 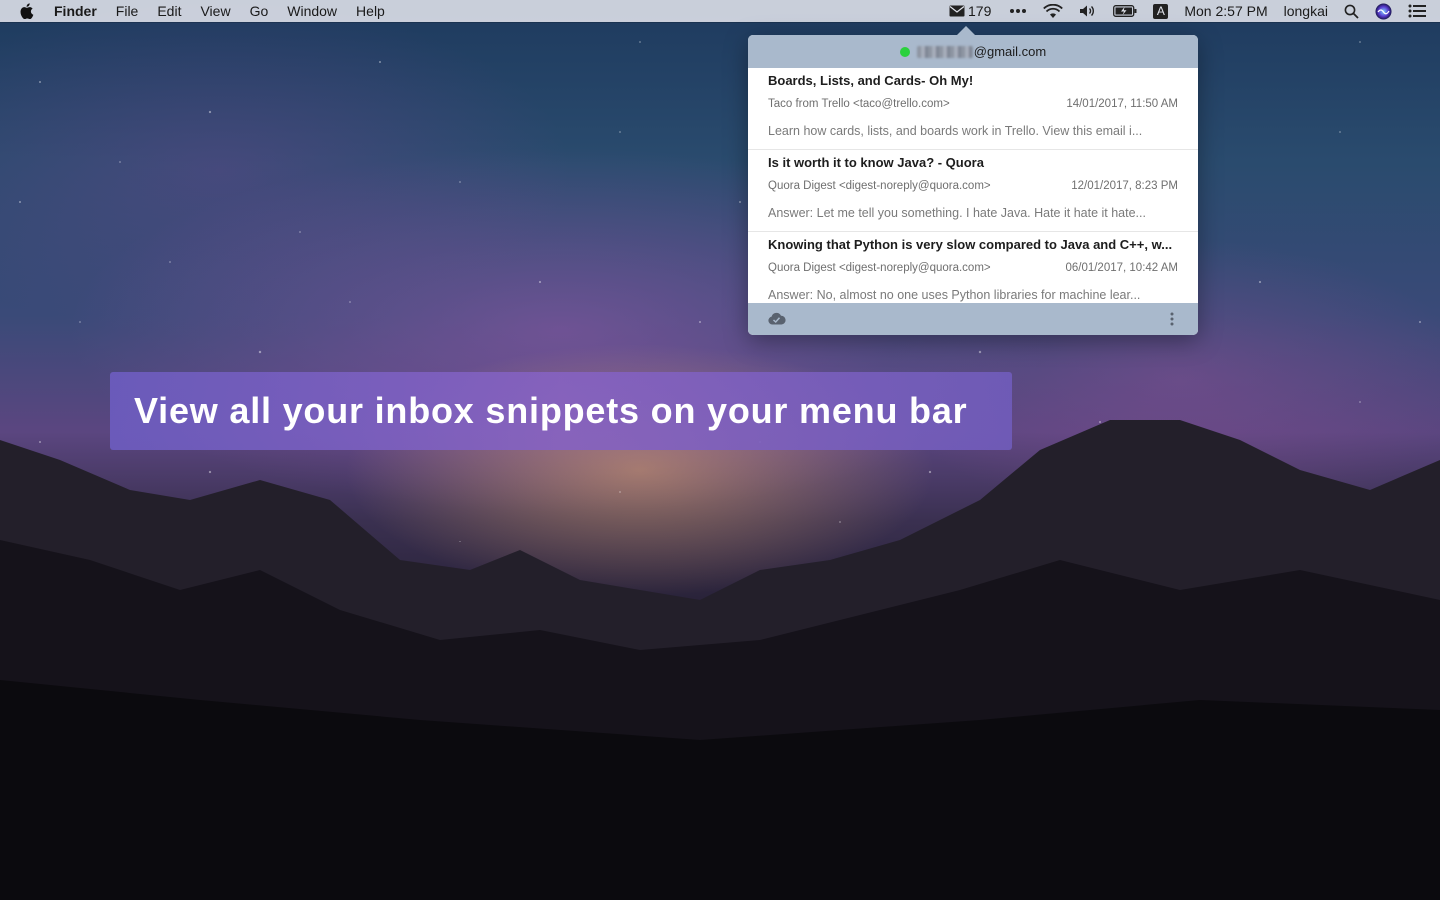 What do you see at coordinates (1088, 11) in the screenshot?
I see `volume-icon` at bounding box center [1088, 11].